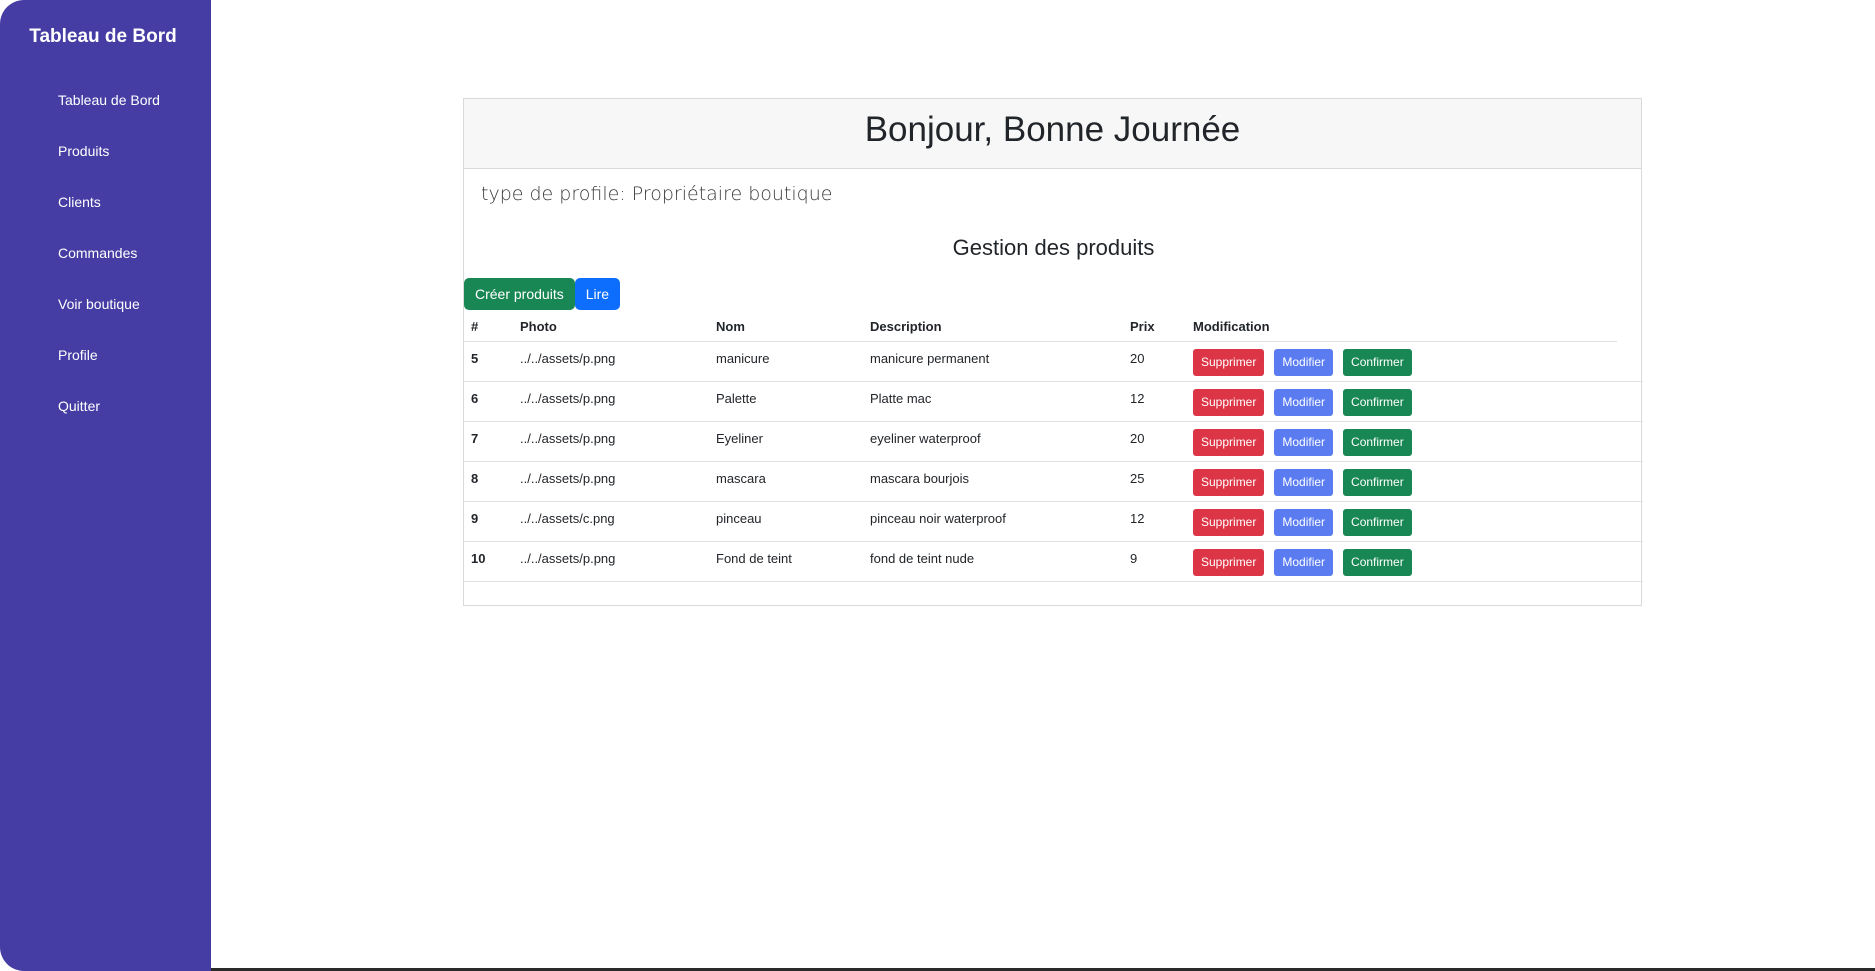  What do you see at coordinates (519, 294) in the screenshot?
I see `create-products-button: Créer produits` at bounding box center [519, 294].